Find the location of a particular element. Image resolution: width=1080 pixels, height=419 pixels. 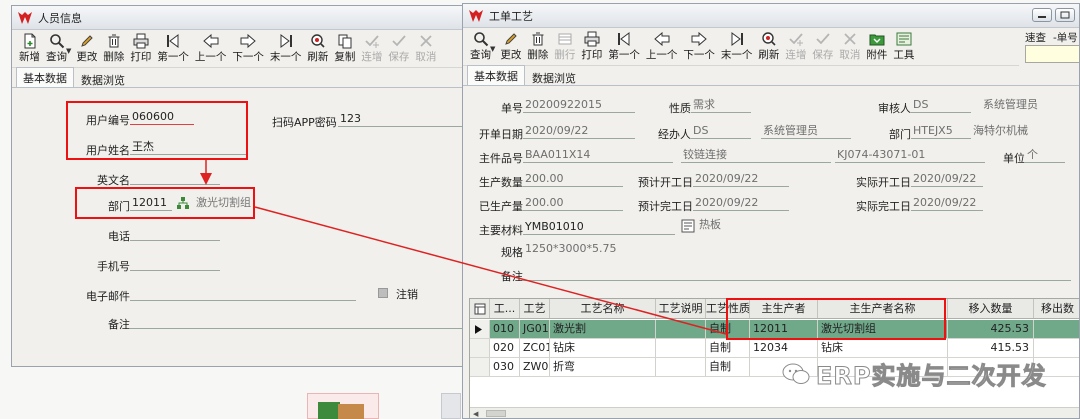

col-header-process: 工艺 is located at coordinates (535, 308).